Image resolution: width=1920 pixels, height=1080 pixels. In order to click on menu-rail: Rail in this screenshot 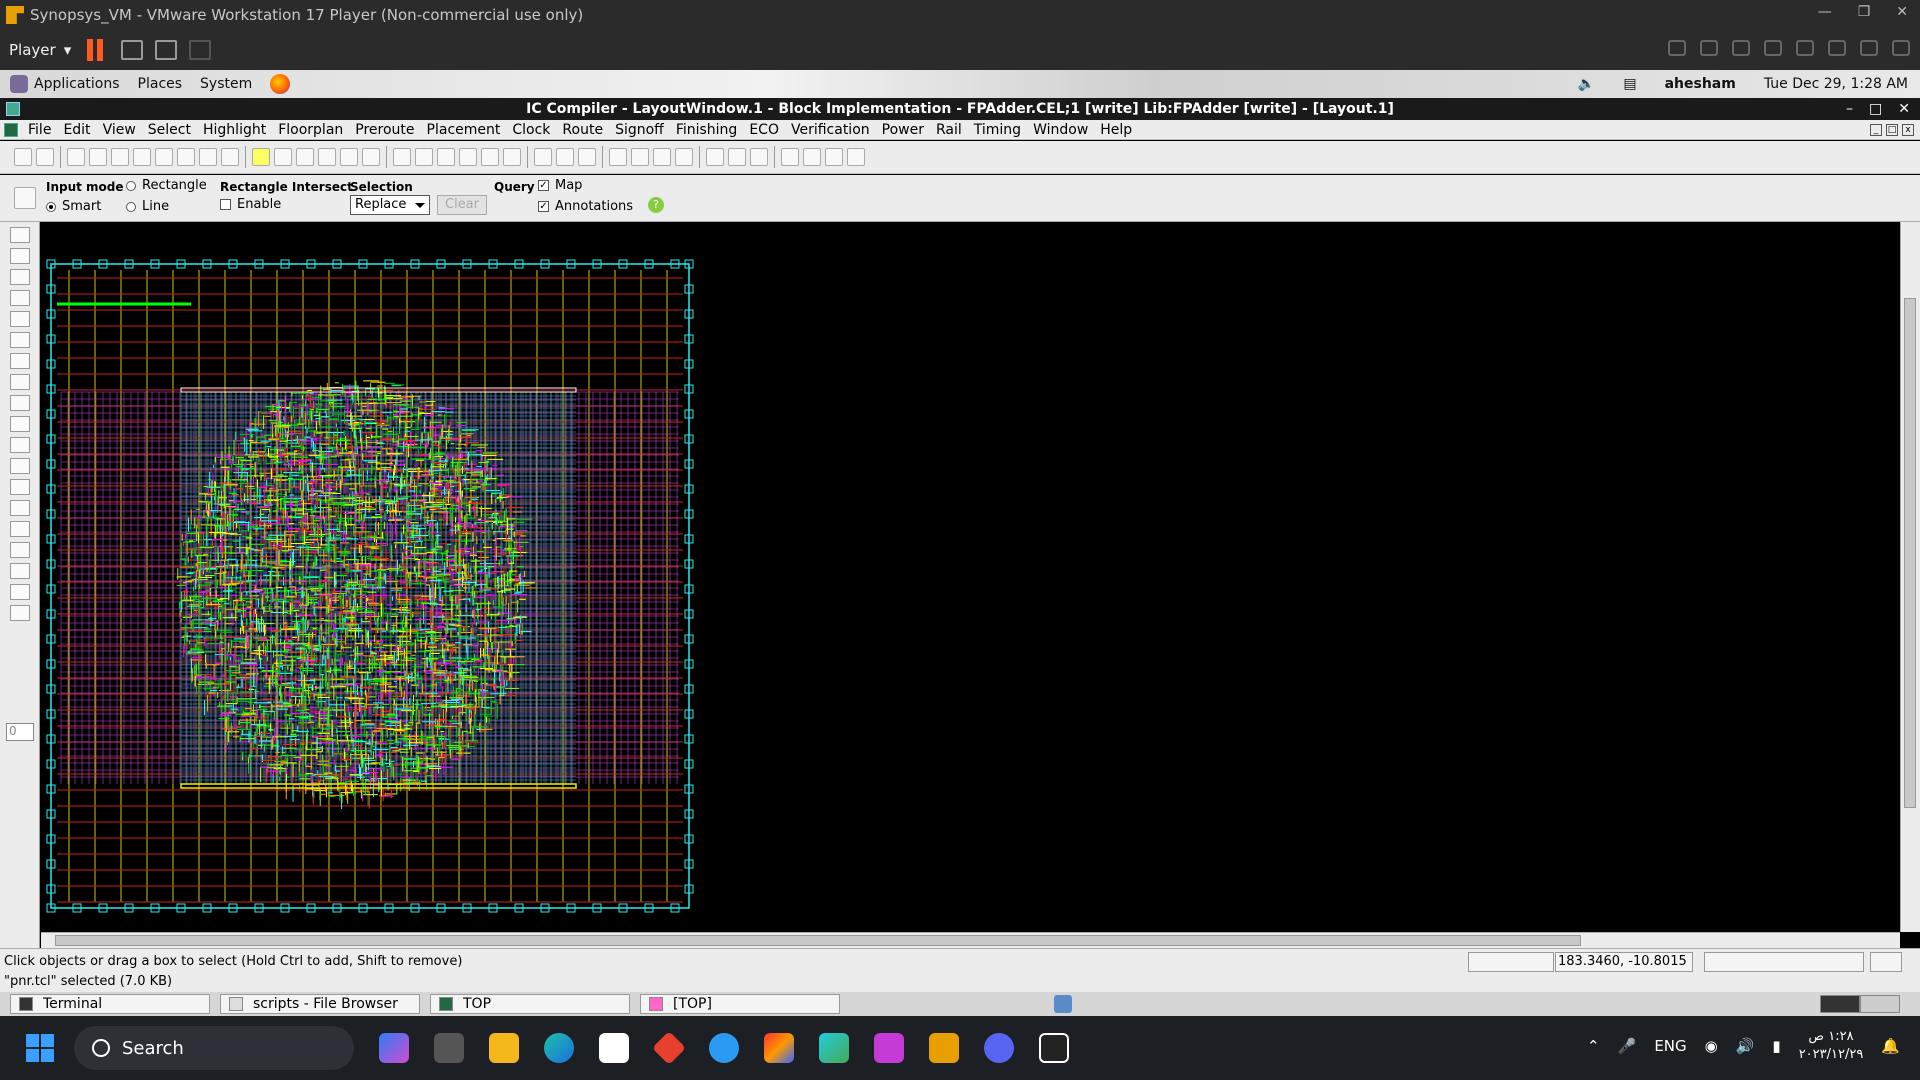, I will do `click(949, 130)`.